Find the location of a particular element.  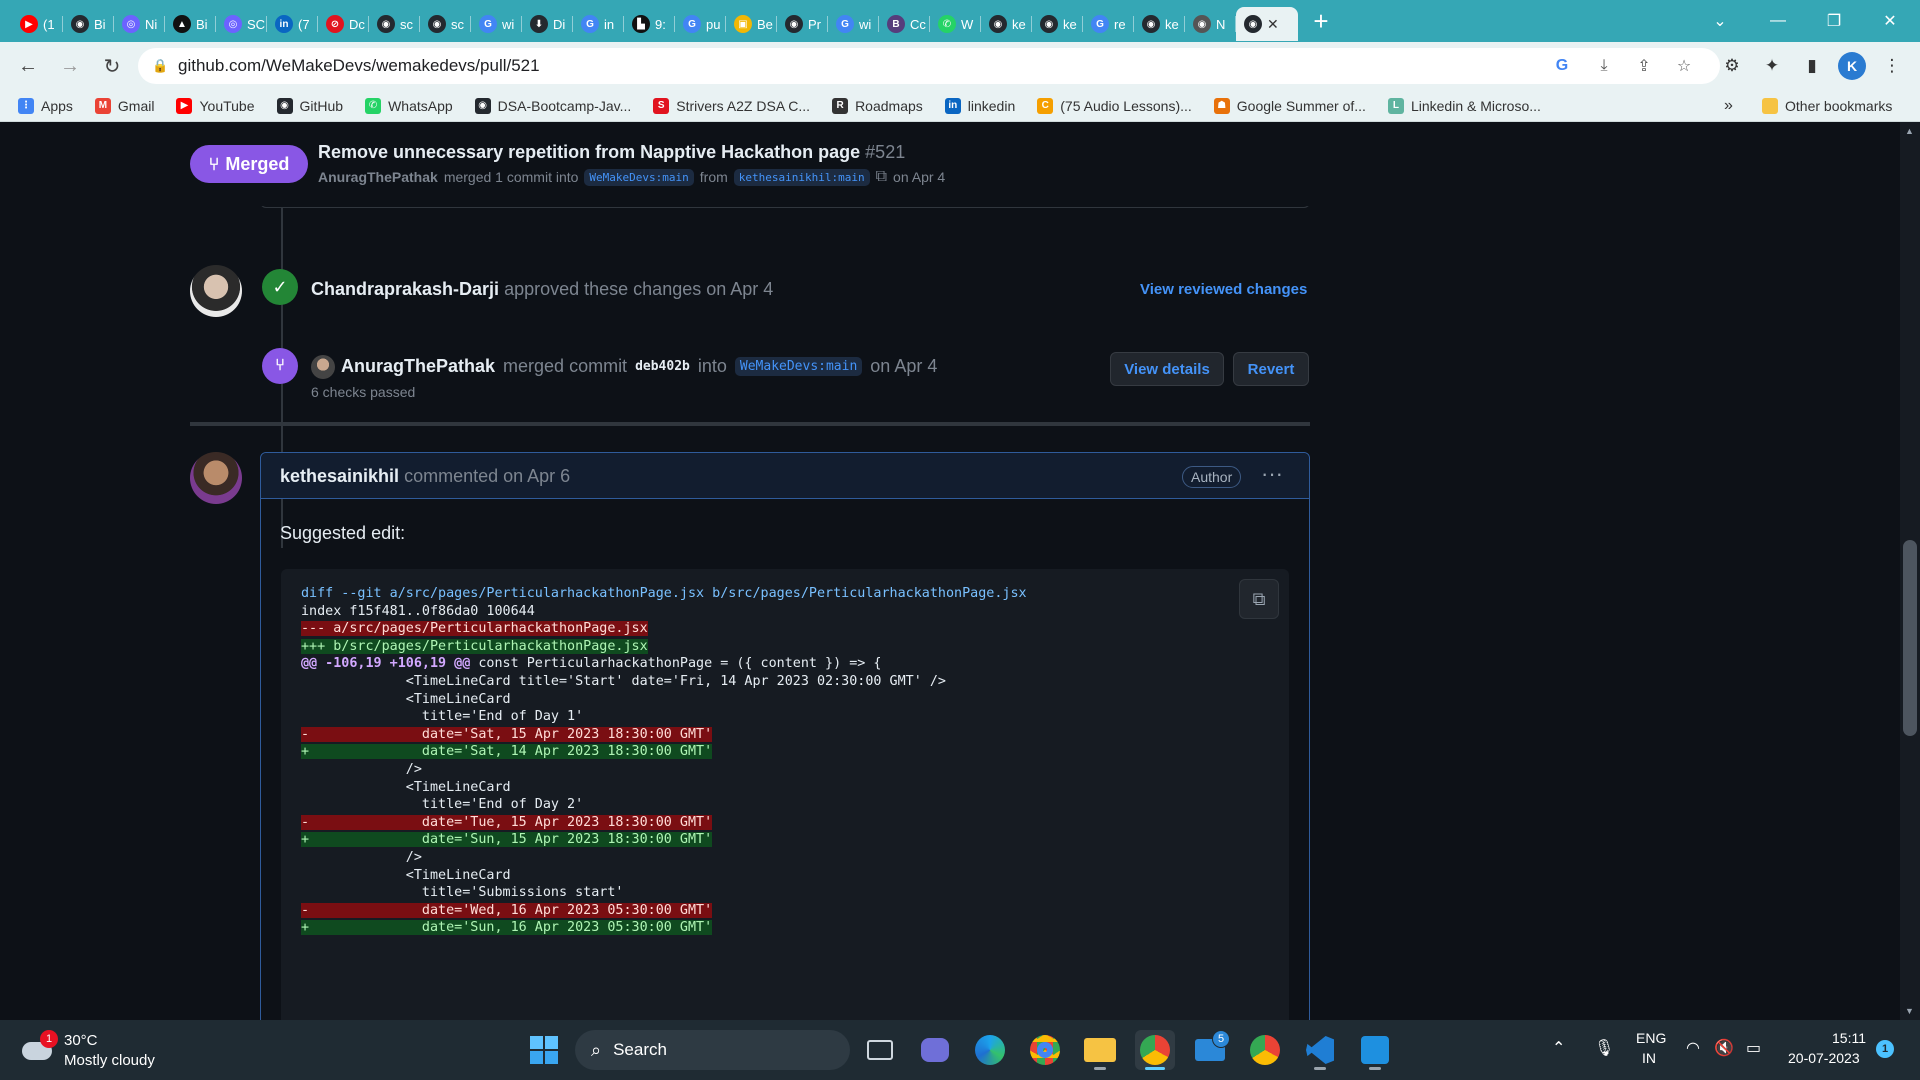

chrome-menu-icon: ⋮ is located at coordinates (1892, 66).